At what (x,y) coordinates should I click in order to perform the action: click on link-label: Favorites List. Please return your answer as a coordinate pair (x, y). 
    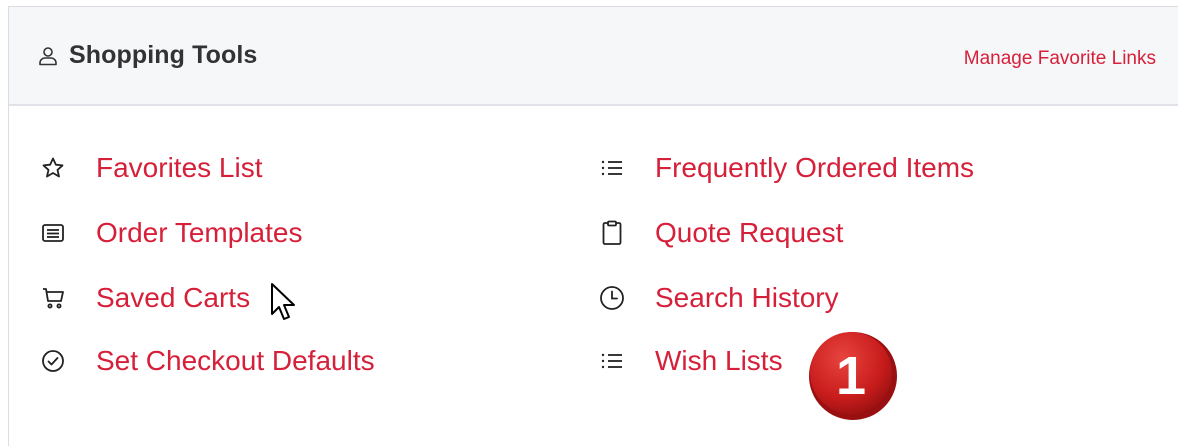
    Looking at the image, I should click on (179, 167).